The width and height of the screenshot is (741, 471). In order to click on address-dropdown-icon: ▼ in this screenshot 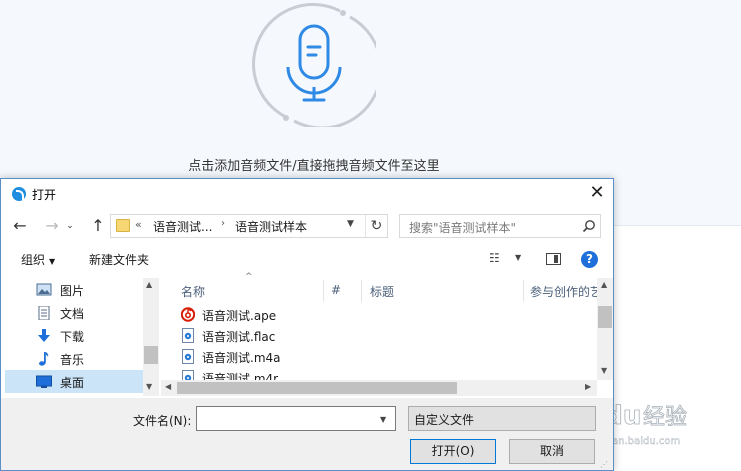, I will do `click(350, 224)`.